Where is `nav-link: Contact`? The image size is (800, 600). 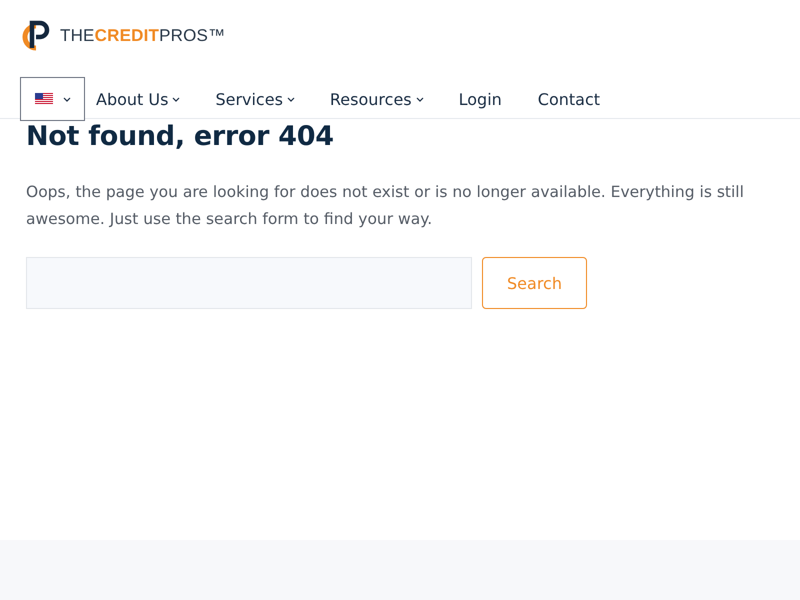 nav-link: Contact is located at coordinates (569, 99).